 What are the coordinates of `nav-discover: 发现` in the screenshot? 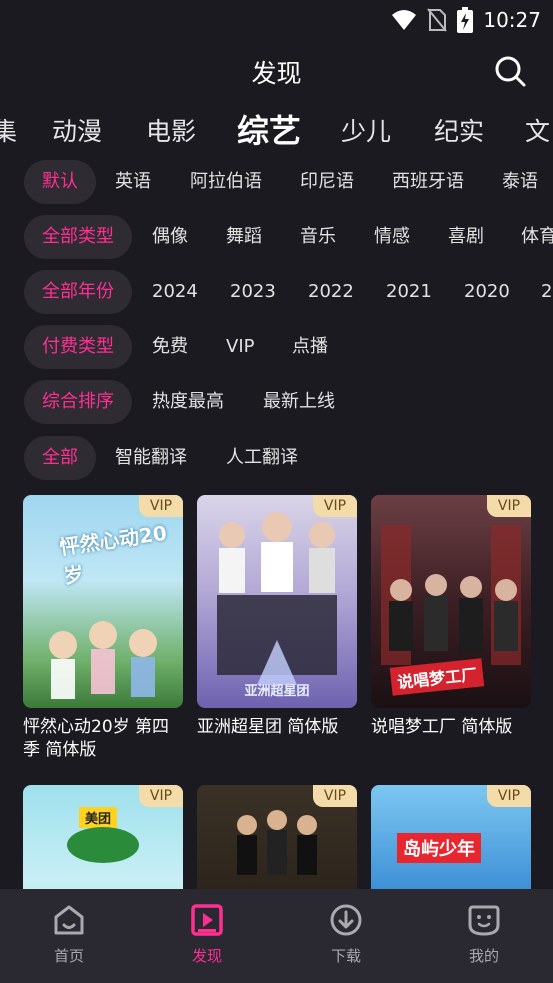 It's located at (207, 934).